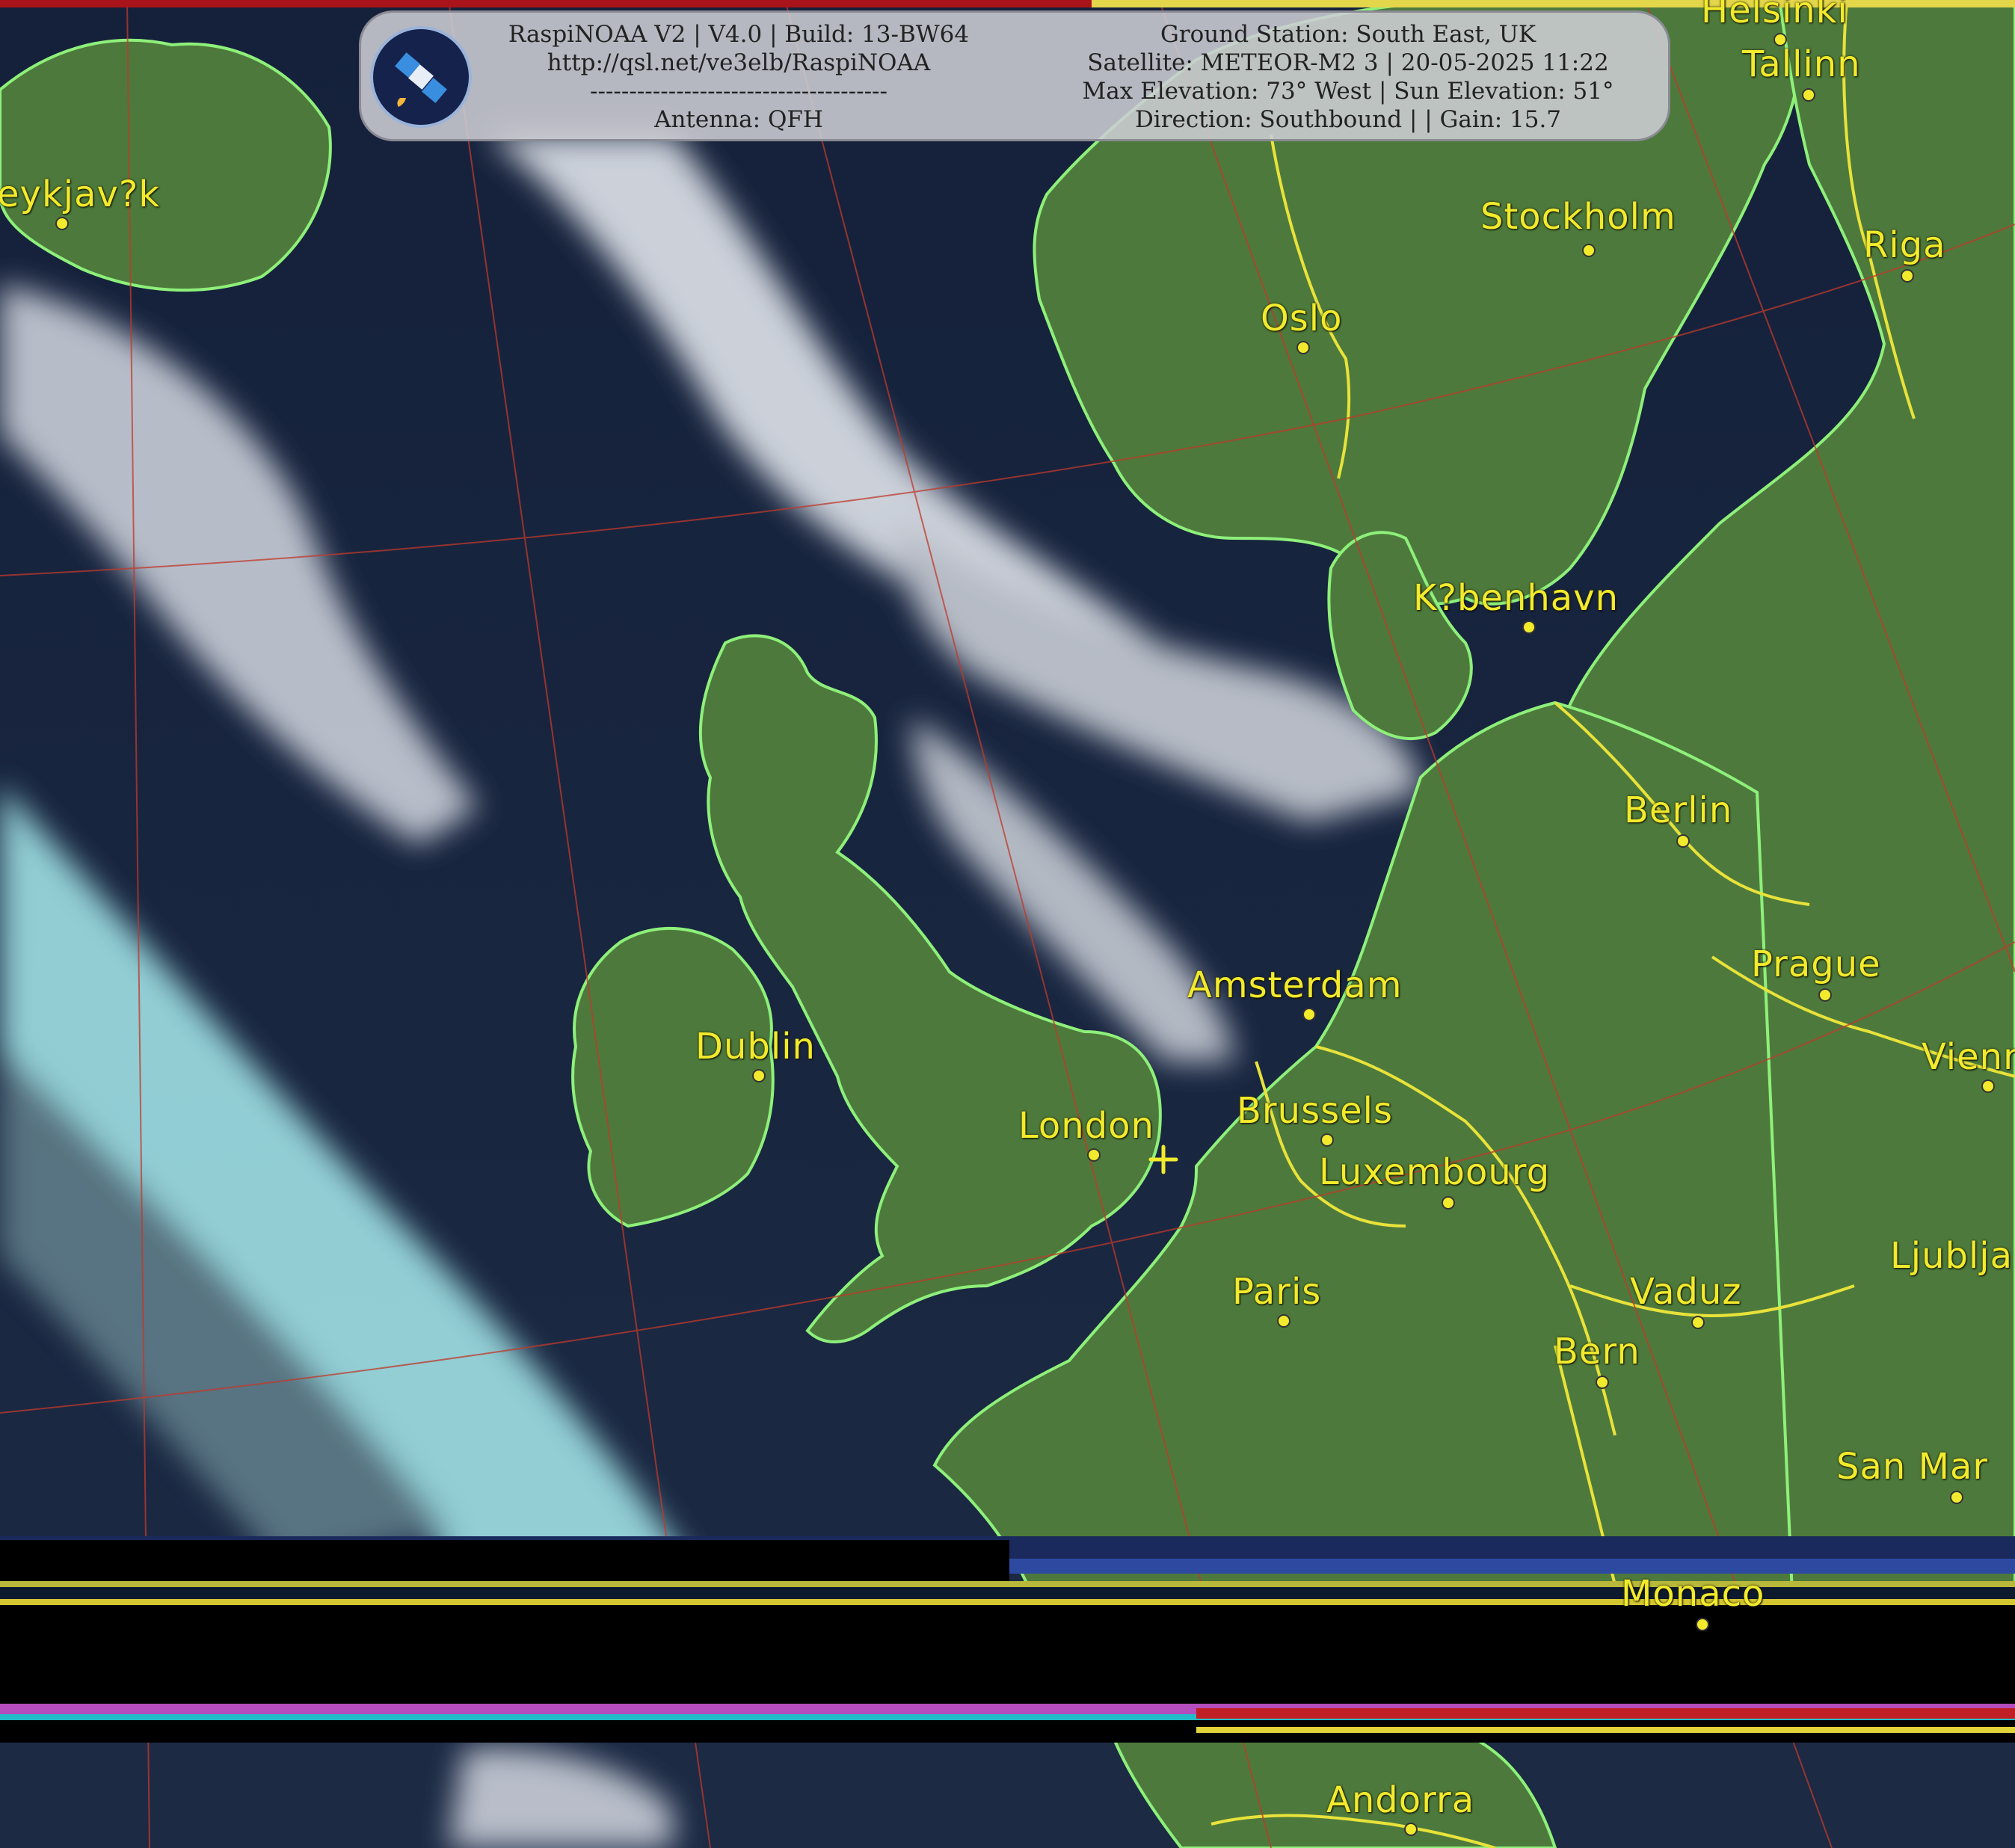 This screenshot has height=1848, width=2015. What do you see at coordinates (1327, 1140) in the screenshot?
I see `city-dot-brussels` at bounding box center [1327, 1140].